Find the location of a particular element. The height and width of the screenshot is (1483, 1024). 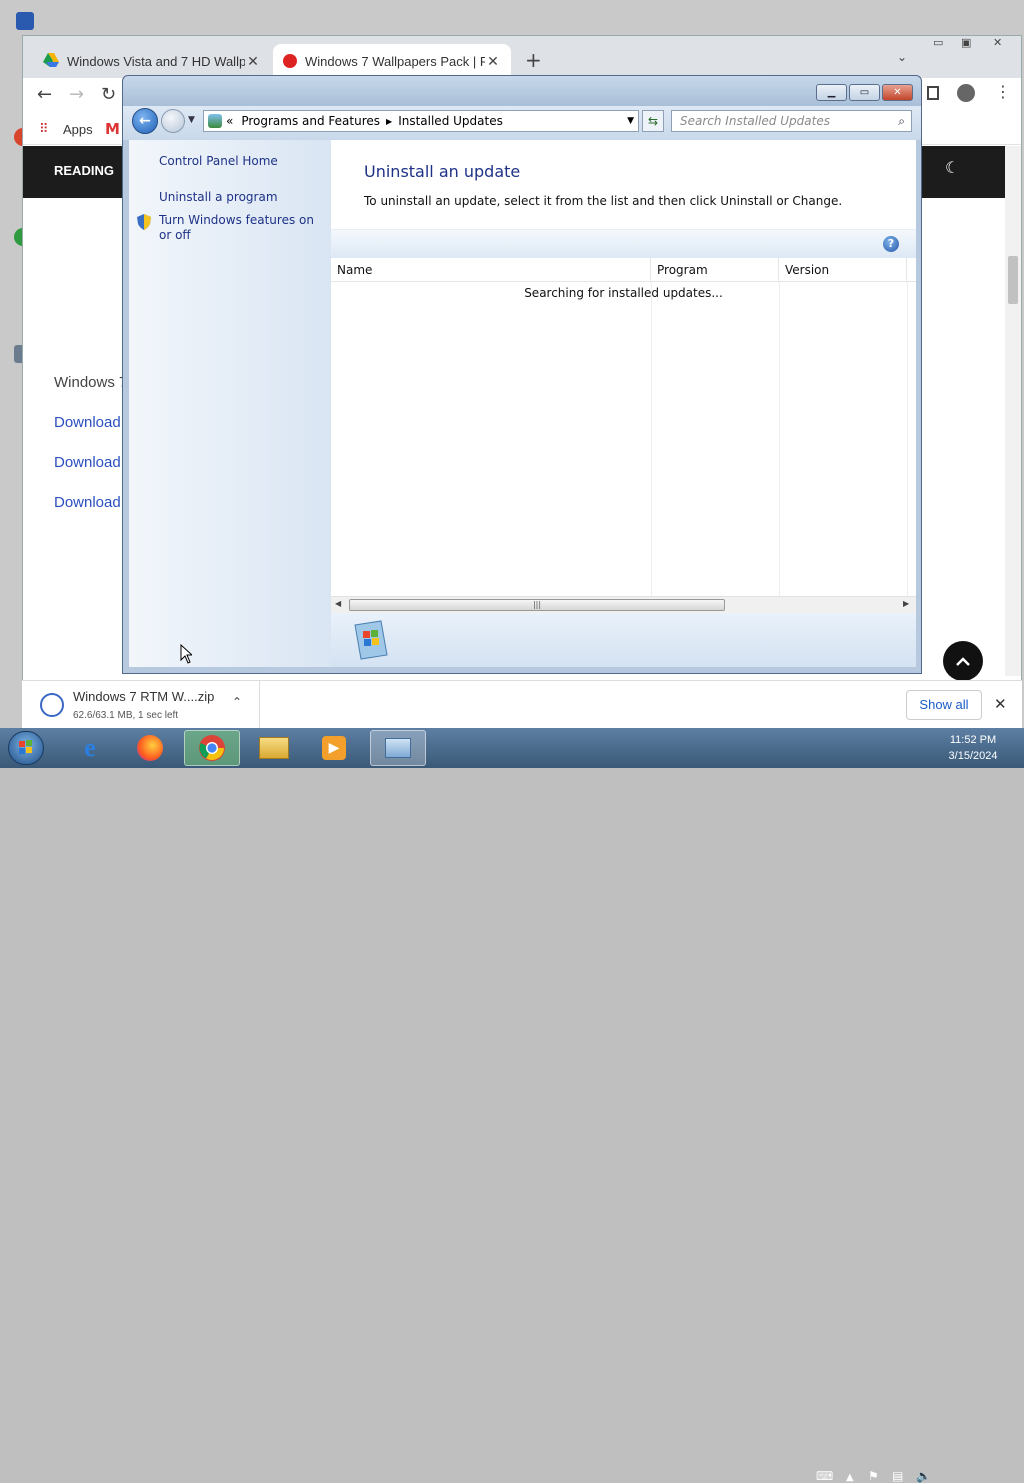

menu-icon: ⋮ is located at coordinates (1003, 91).